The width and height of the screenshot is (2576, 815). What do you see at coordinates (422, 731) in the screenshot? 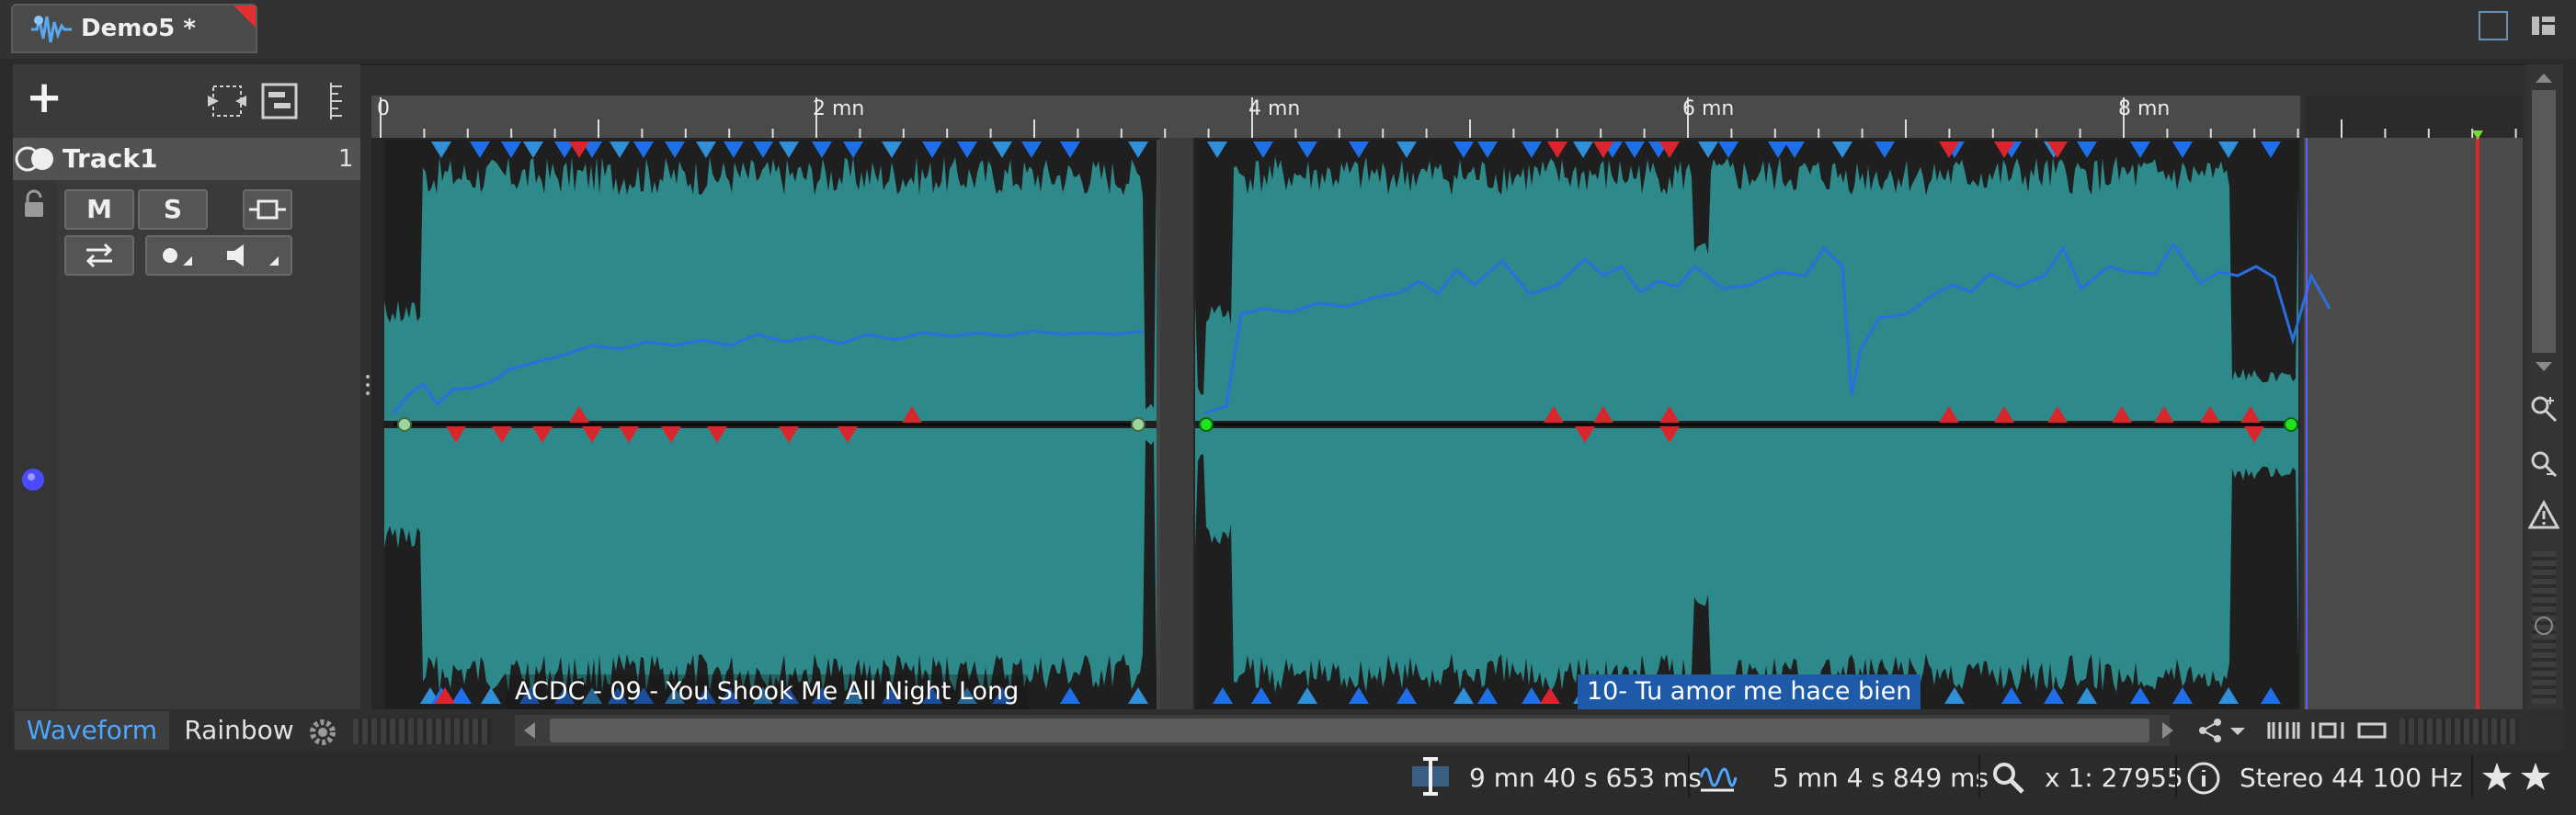
I see `horizontal-zoom-slider` at bounding box center [422, 731].